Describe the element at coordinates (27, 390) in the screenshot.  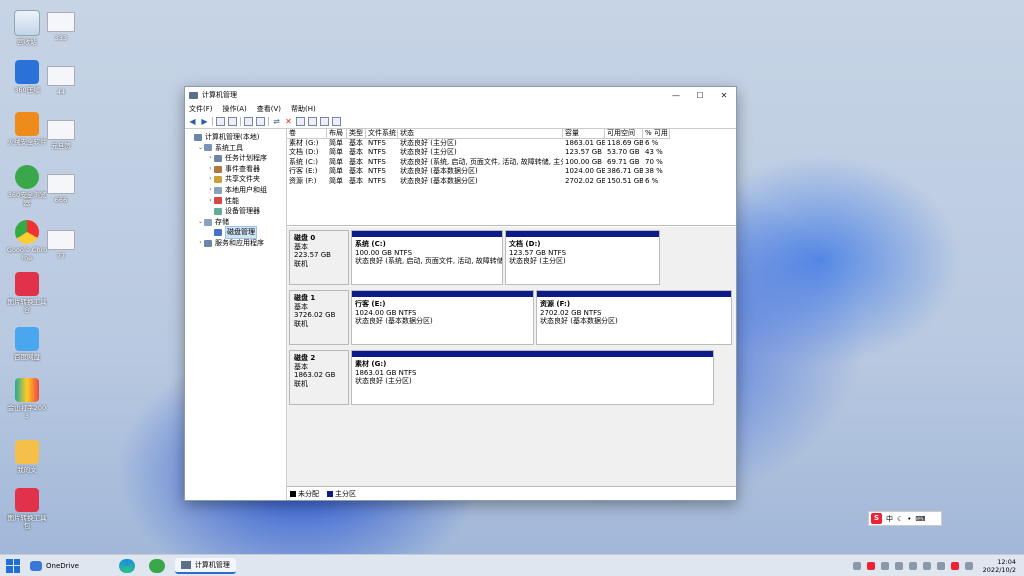
I see `multi-icon` at that location.